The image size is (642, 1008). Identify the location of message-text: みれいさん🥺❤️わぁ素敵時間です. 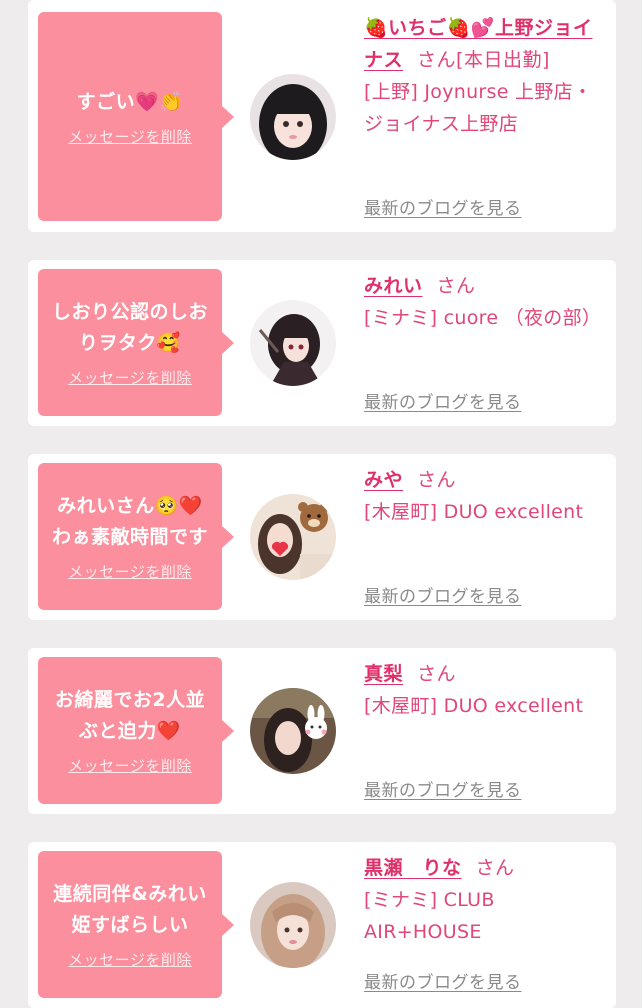
(129, 521).